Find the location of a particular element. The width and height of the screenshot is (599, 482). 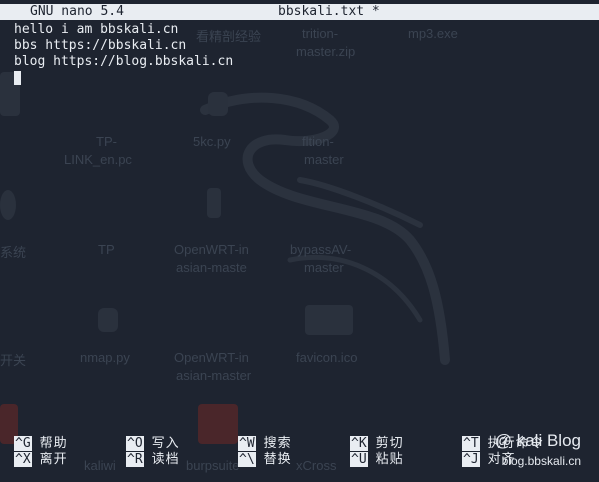

shortcut-key: ^T is located at coordinates (471, 443).